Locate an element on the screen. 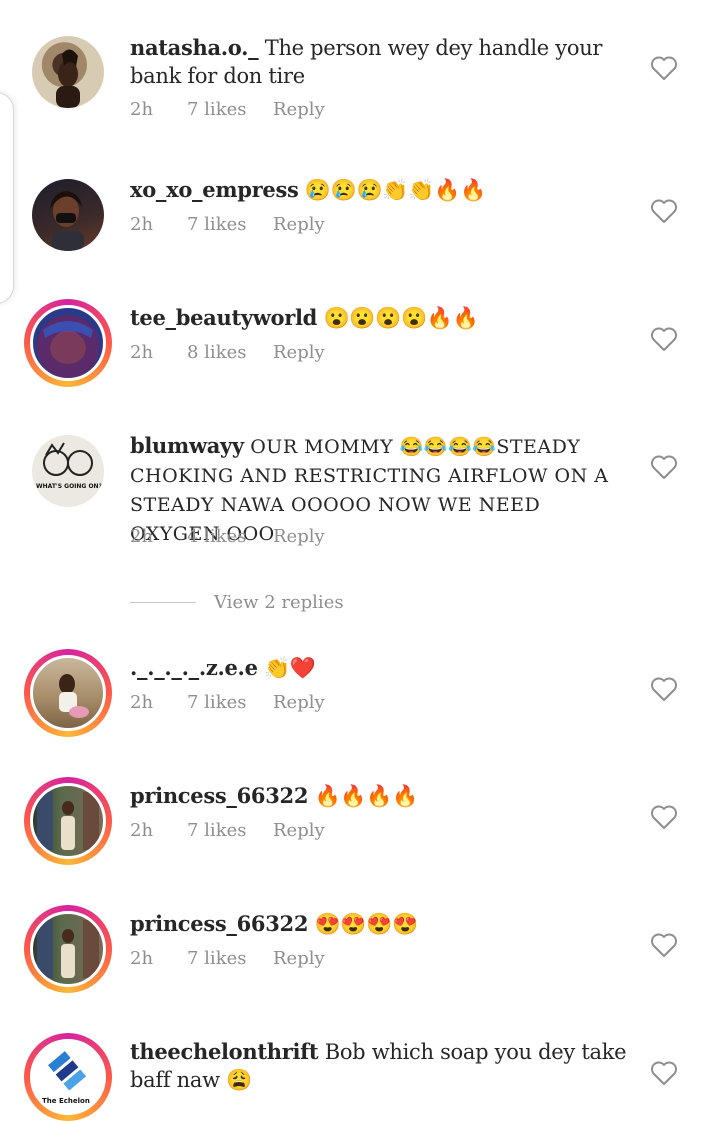 The image size is (720, 1121). username: xo_xo_empress is located at coordinates (214, 189).